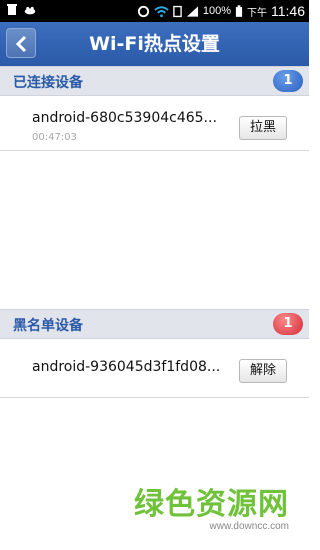 The height and width of the screenshot is (550, 320). What do you see at coordinates (177, 11) in the screenshot?
I see `sim-icon` at bounding box center [177, 11].